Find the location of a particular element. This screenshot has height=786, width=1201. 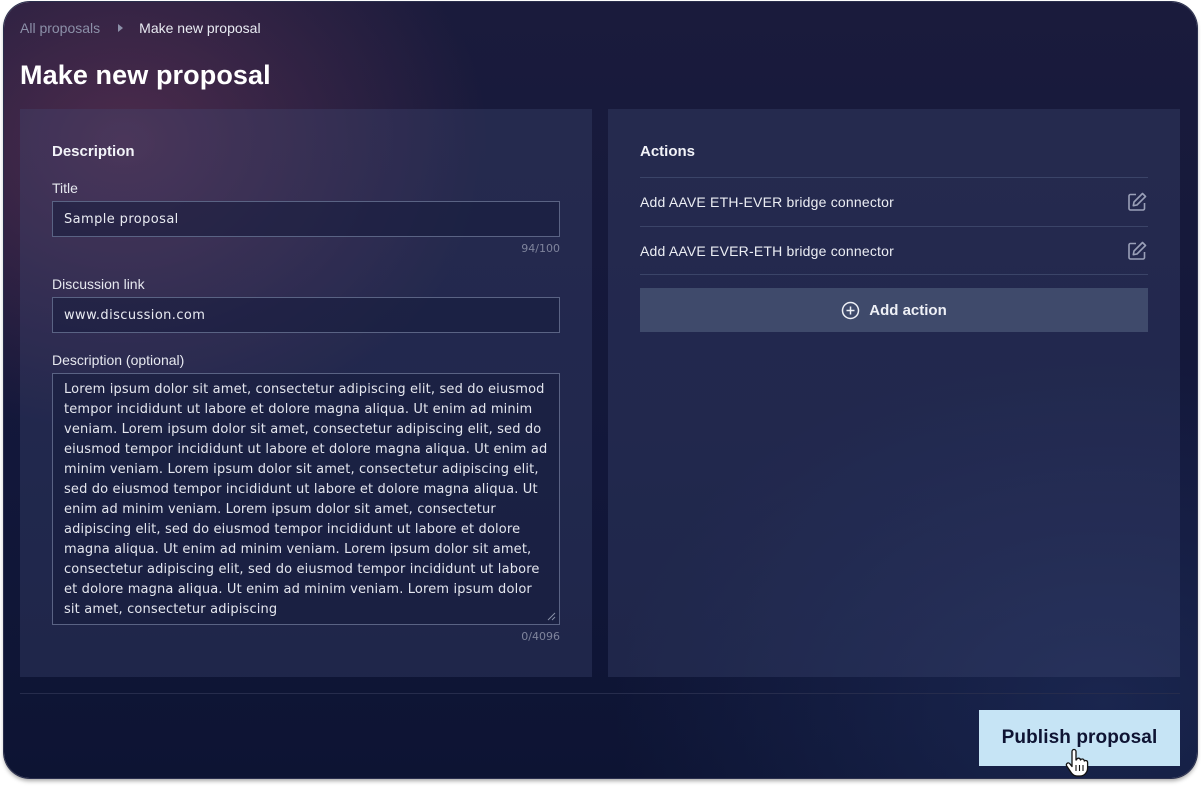

breadcrumb-current: Make new proposal is located at coordinates (200, 28).